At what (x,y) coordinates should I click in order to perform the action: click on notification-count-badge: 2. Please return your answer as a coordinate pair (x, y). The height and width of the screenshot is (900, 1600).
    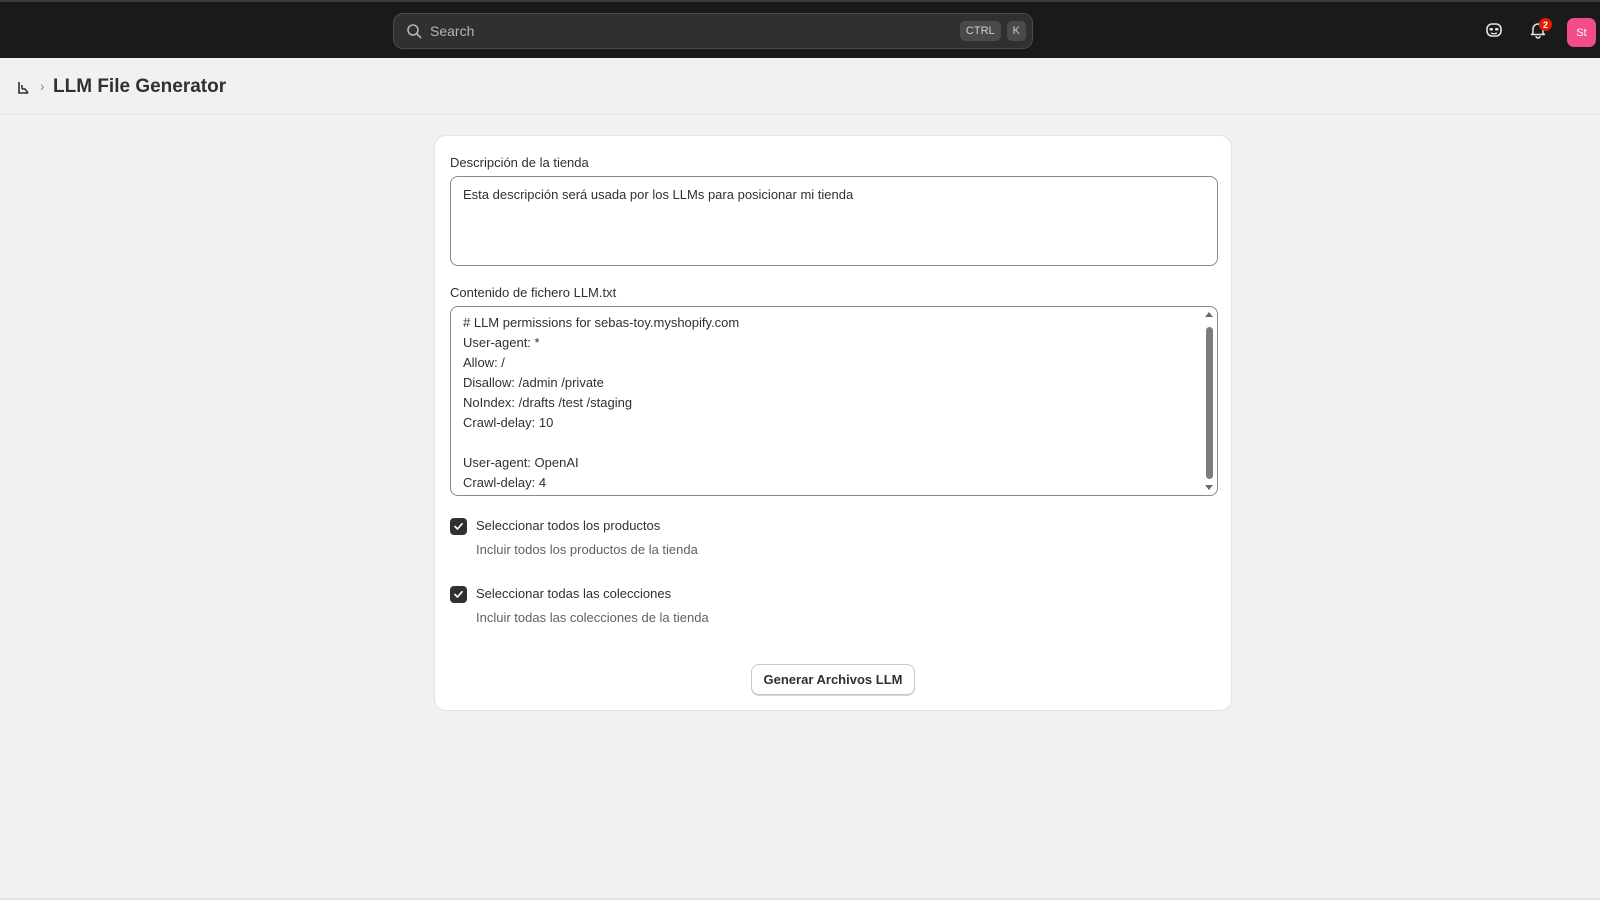
    Looking at the image, I should click on (1545, 24).